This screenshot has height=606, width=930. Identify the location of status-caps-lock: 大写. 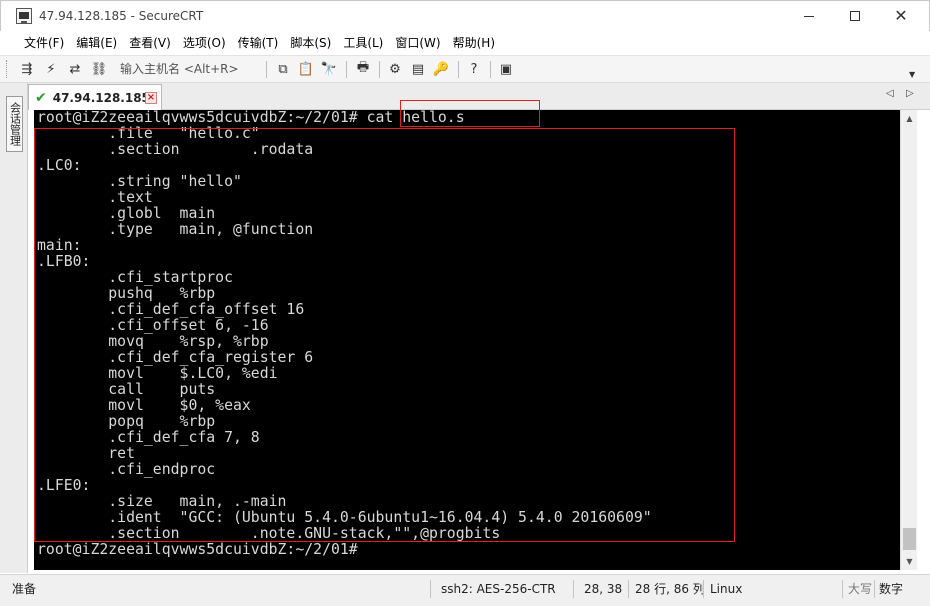
(860, 589).